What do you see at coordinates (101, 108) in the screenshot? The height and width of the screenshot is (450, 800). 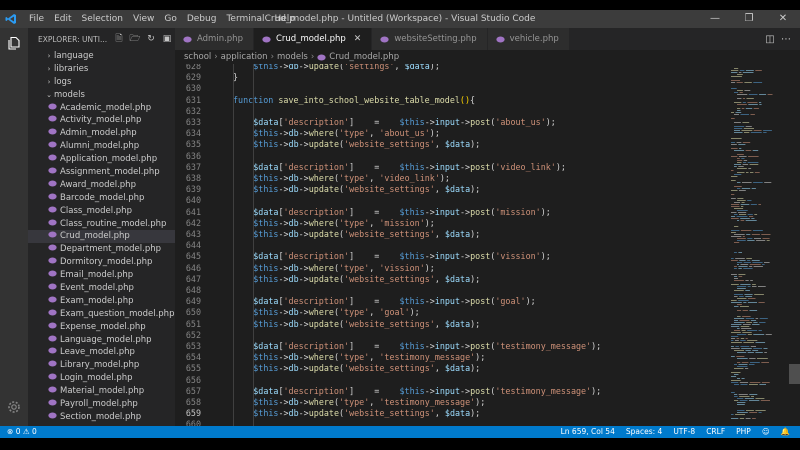 I see `file-item: Academic_model.php` at bounding box center [101, 108].